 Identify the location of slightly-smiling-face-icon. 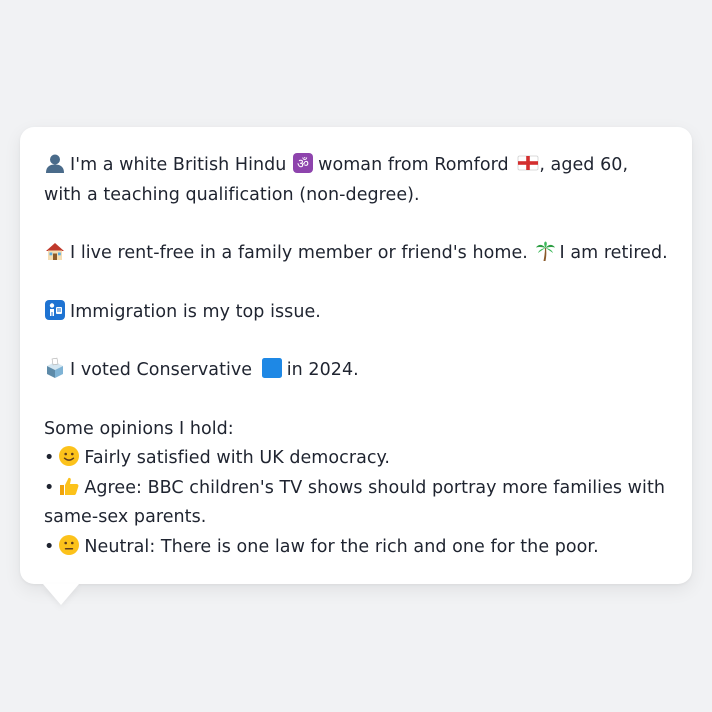
(69, 456).